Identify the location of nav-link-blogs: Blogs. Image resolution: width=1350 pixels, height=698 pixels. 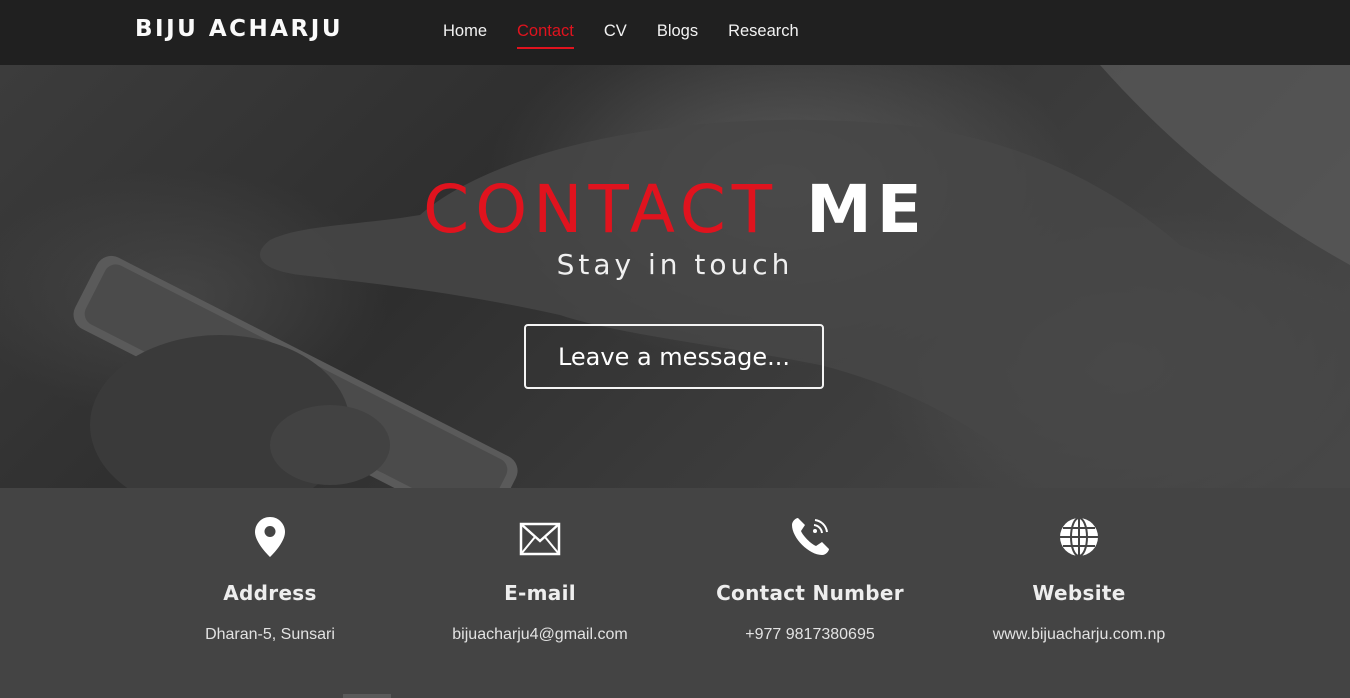
(677, 32).